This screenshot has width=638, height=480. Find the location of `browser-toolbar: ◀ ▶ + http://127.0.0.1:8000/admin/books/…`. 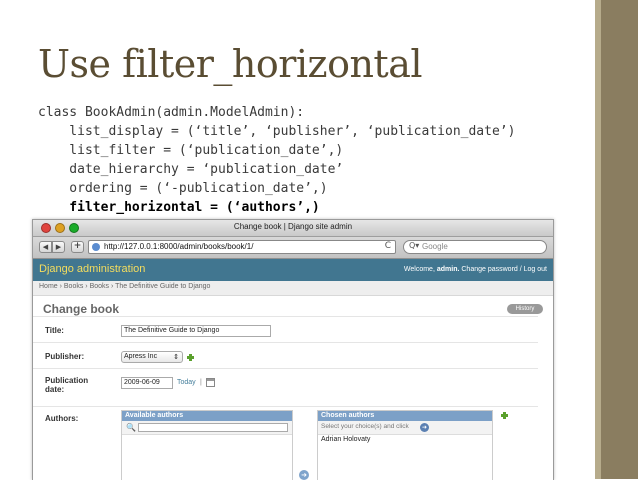

browser-toolbar: ◀ ▶ + http://127.0.0.1:8000/admin/books/… is located at coordinates (293, 248).